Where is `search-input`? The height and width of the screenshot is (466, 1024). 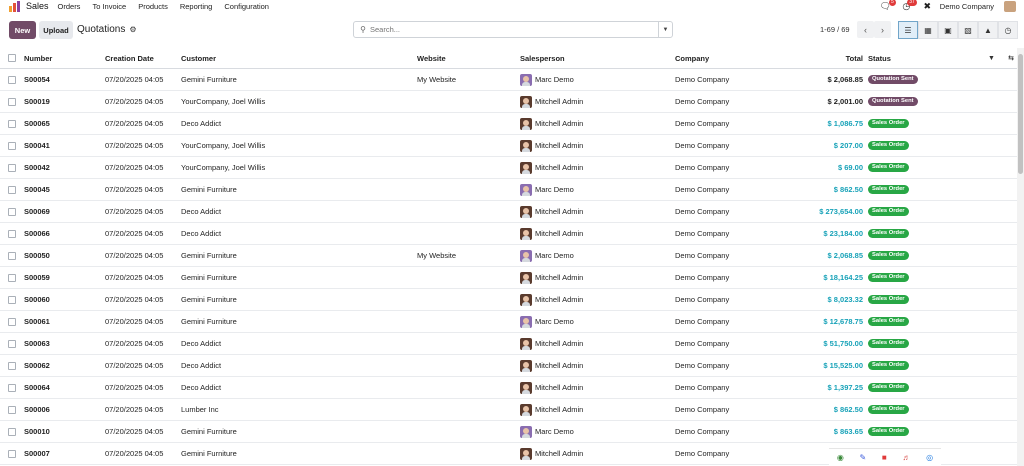
search-input is located at coordinates (514, 29).